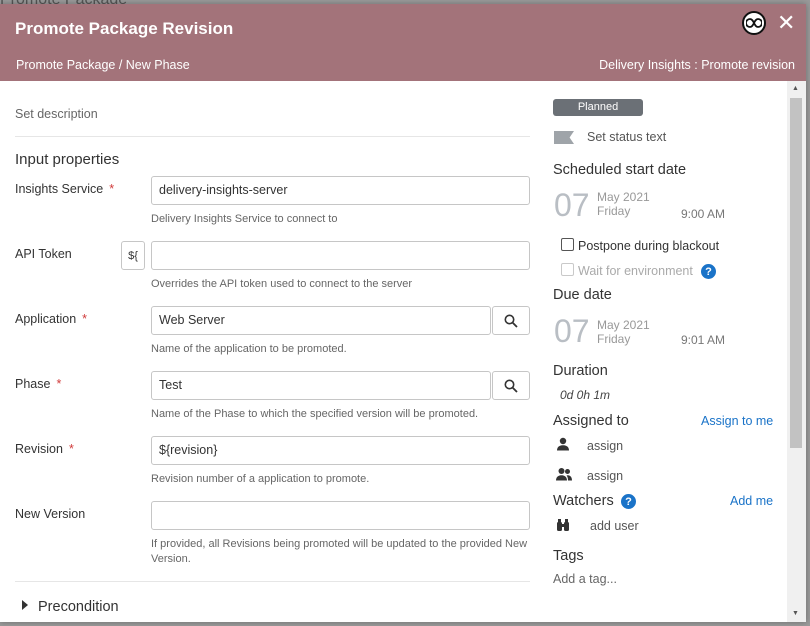  I want to click on flag-icon, so click(564, 137).